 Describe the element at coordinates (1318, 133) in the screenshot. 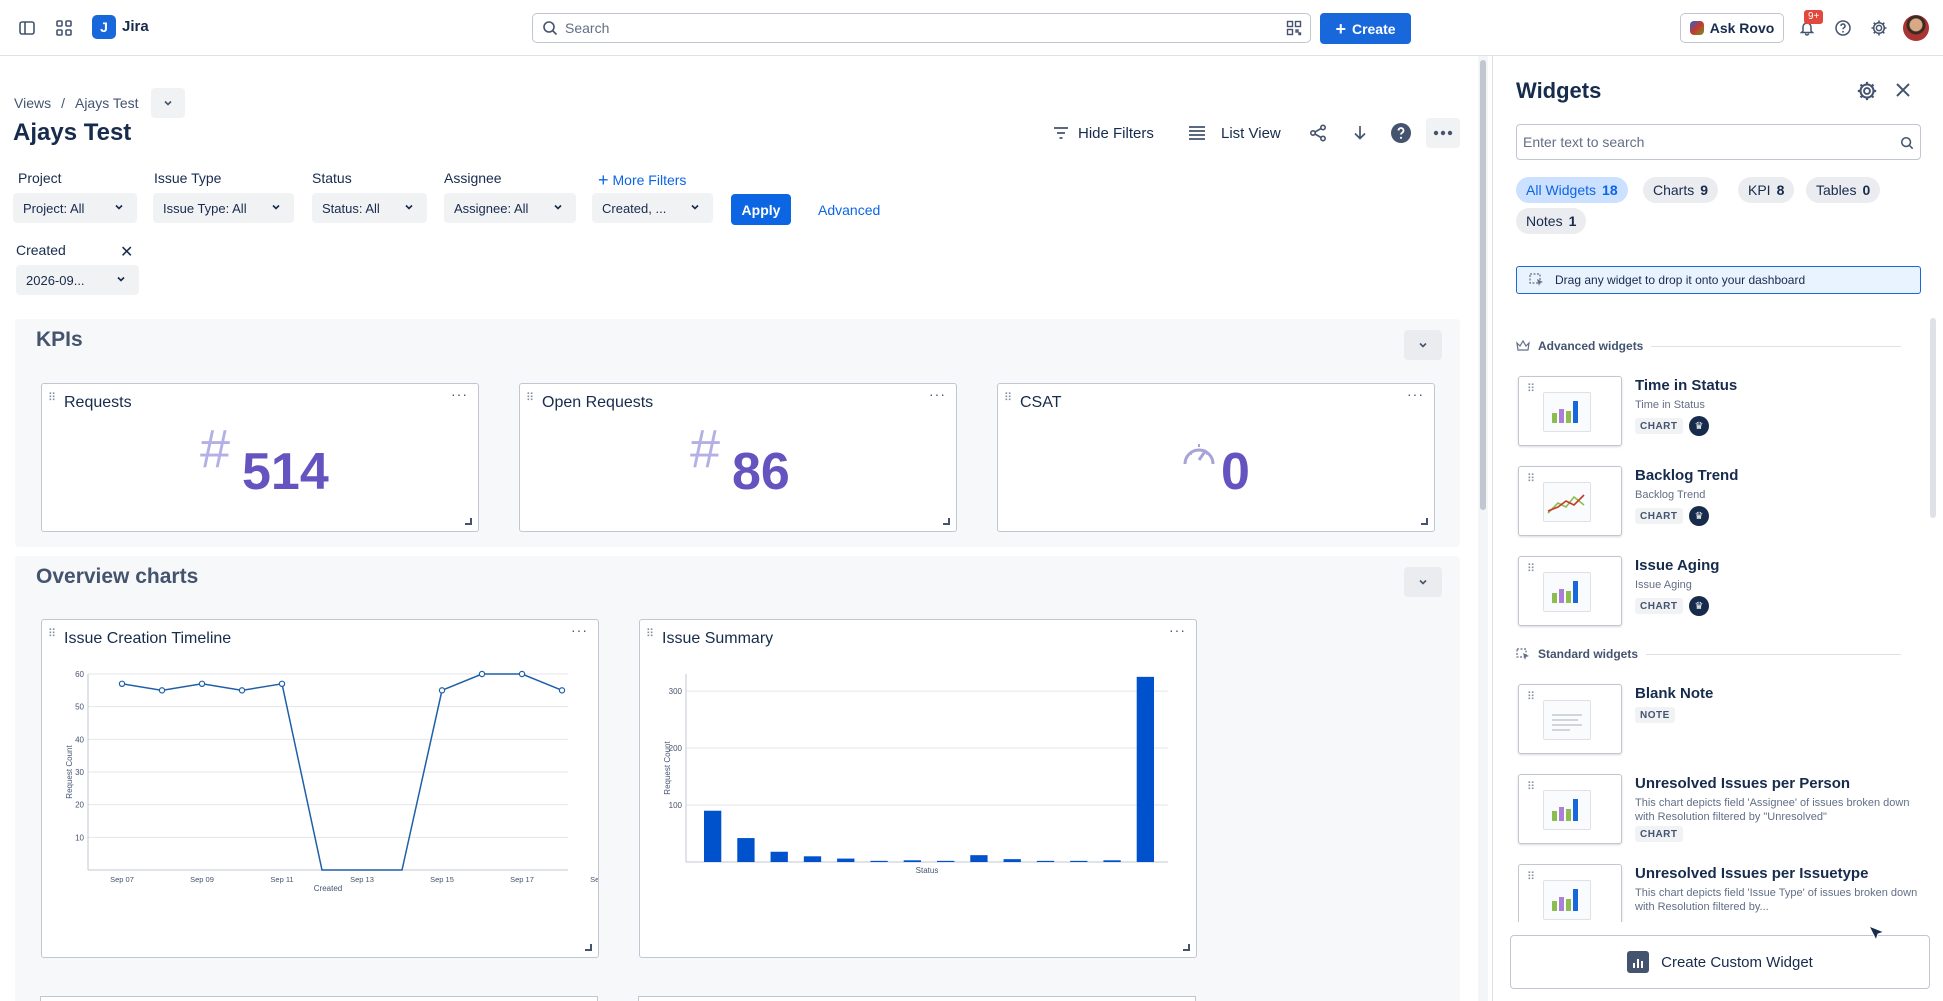

I see `share-icon` at that location.